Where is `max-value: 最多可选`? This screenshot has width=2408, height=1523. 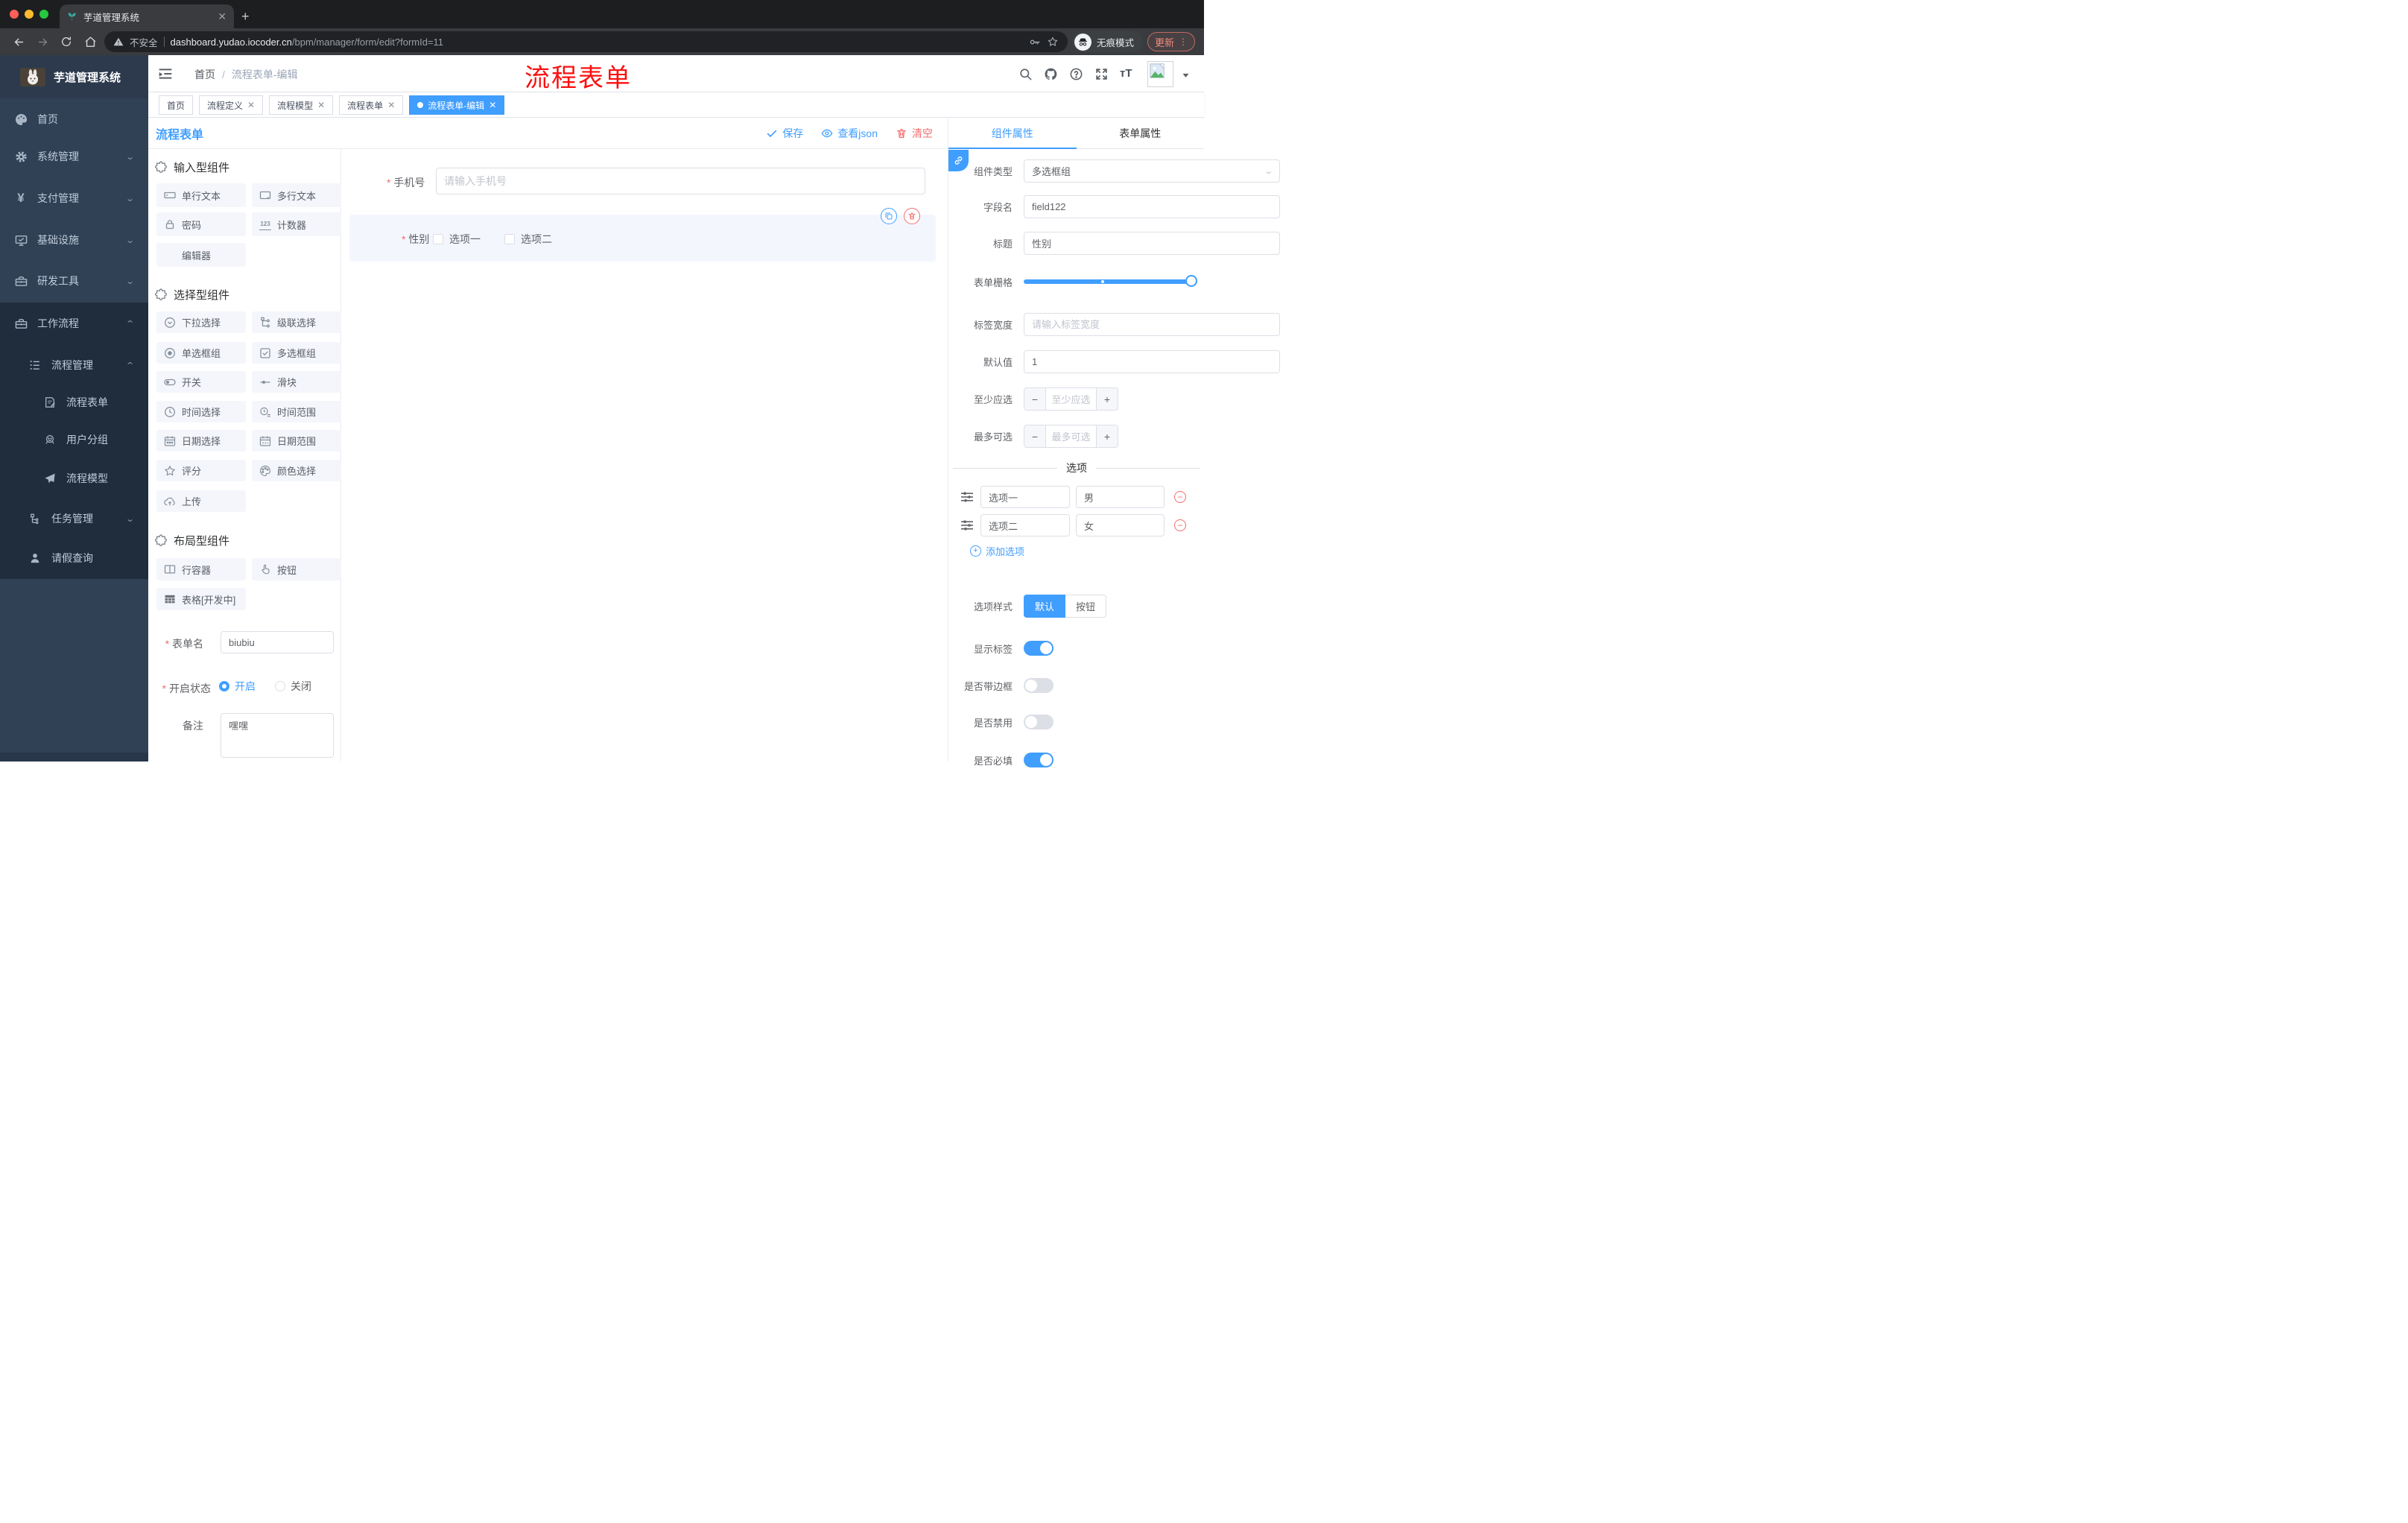
max-value: 最多可选 is located at coordinates (1071, 436).